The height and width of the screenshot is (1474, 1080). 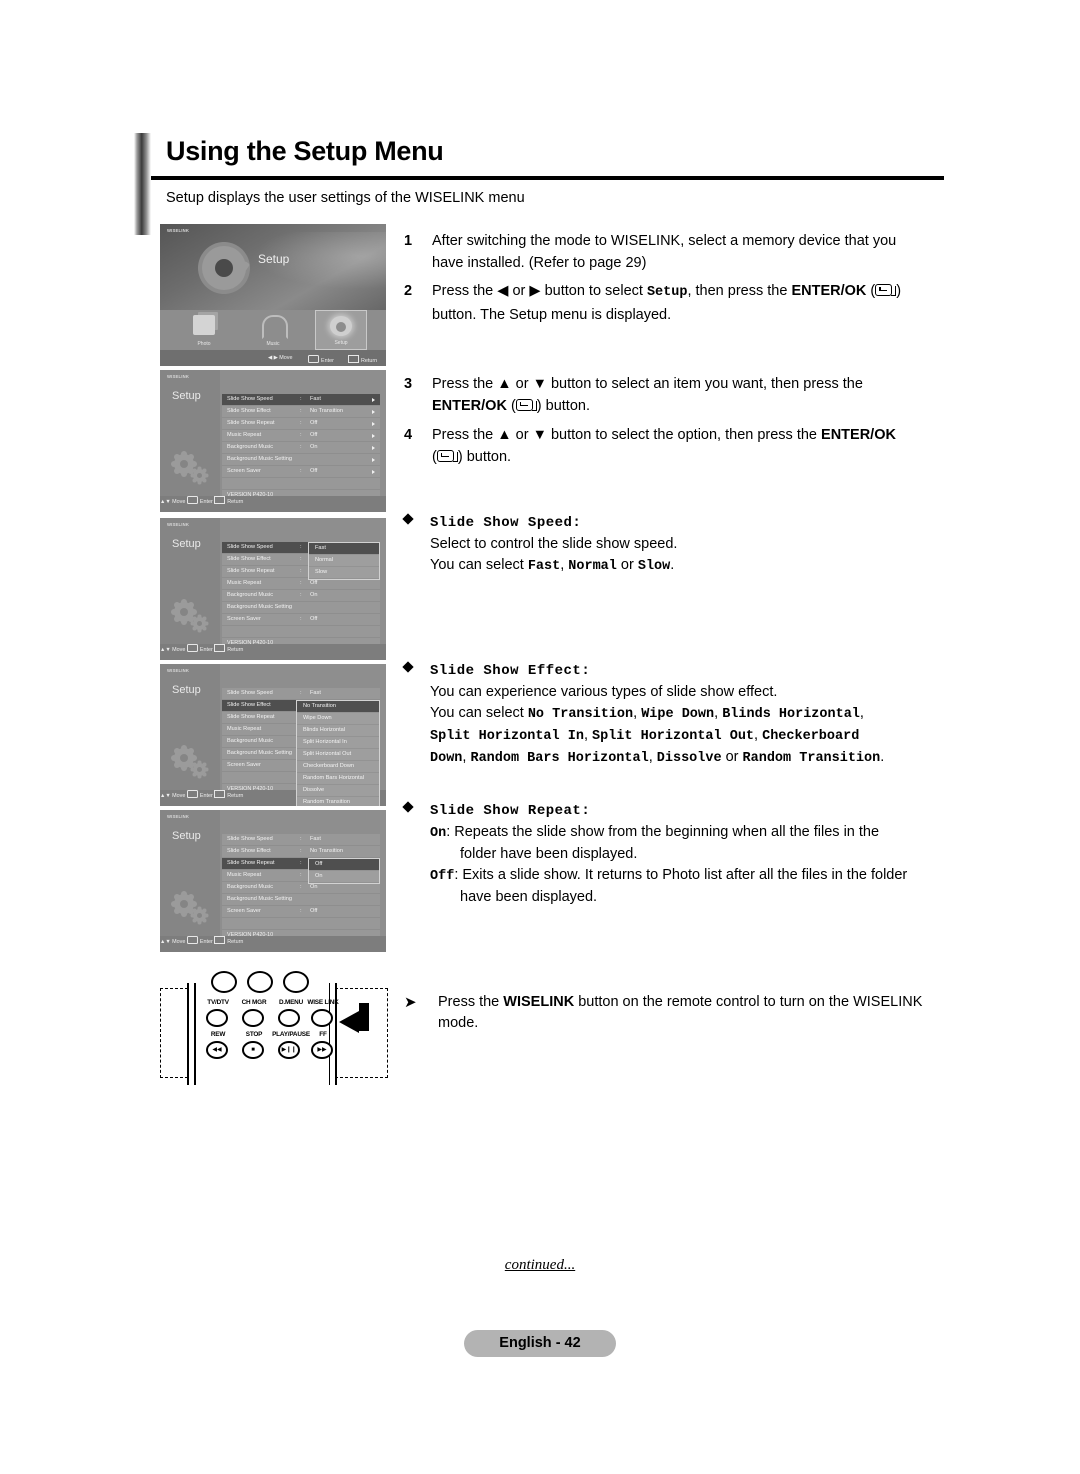 I want to click on remote-button-ff: ▶▶, so click(x=322, y=1050).